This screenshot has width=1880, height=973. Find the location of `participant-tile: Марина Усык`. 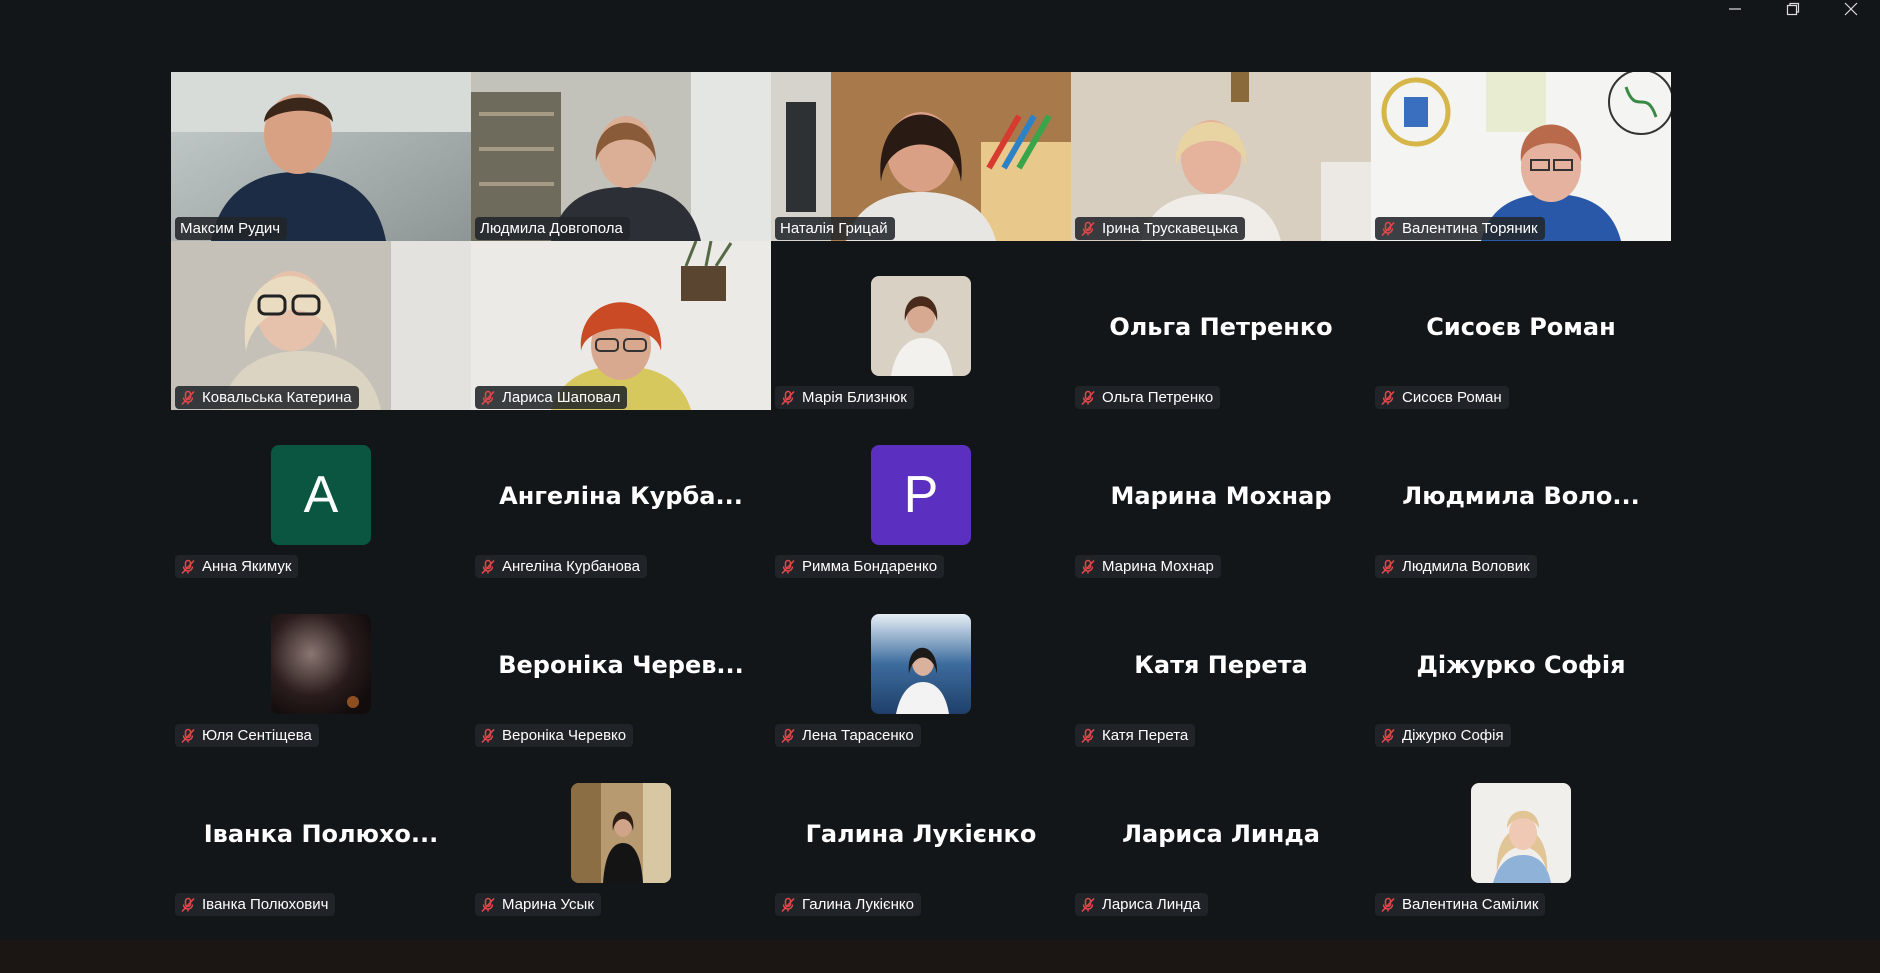

participant-tile: Марина Усык is located at coordinates (621, 832).